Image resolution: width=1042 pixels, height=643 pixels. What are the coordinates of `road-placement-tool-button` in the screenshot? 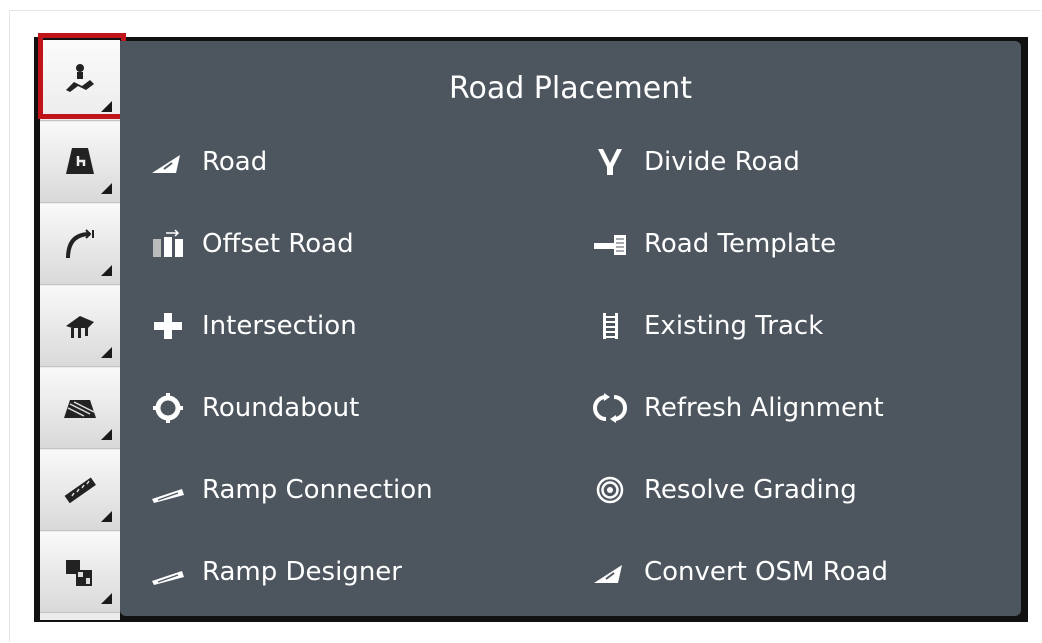 It's located at (80, 80).